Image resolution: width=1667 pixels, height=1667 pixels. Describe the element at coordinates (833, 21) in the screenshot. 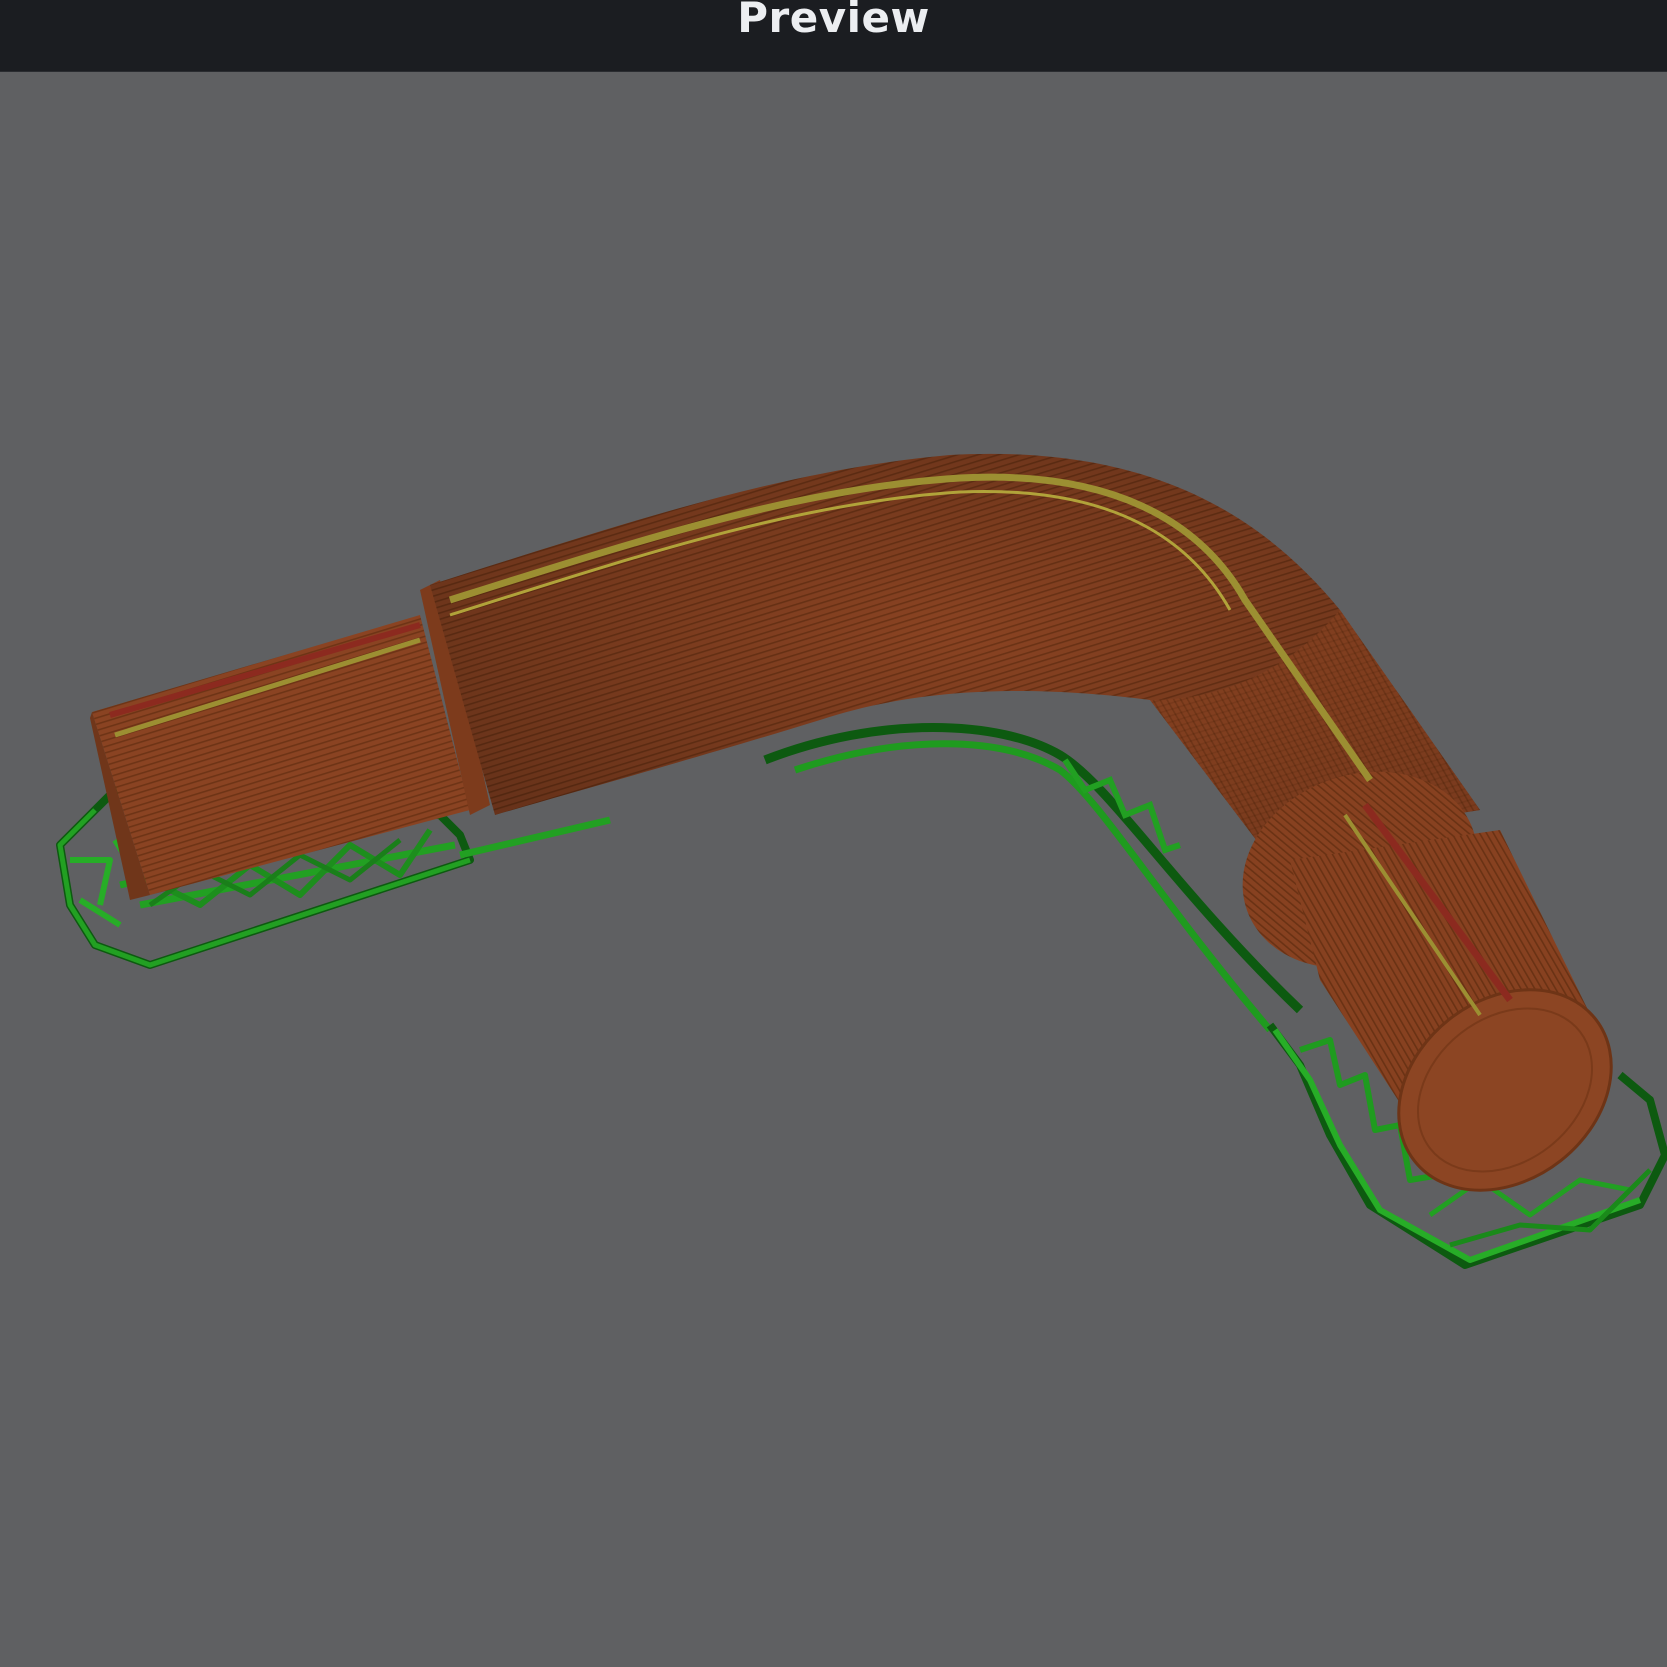

I see `window-title: Preview` at that location.